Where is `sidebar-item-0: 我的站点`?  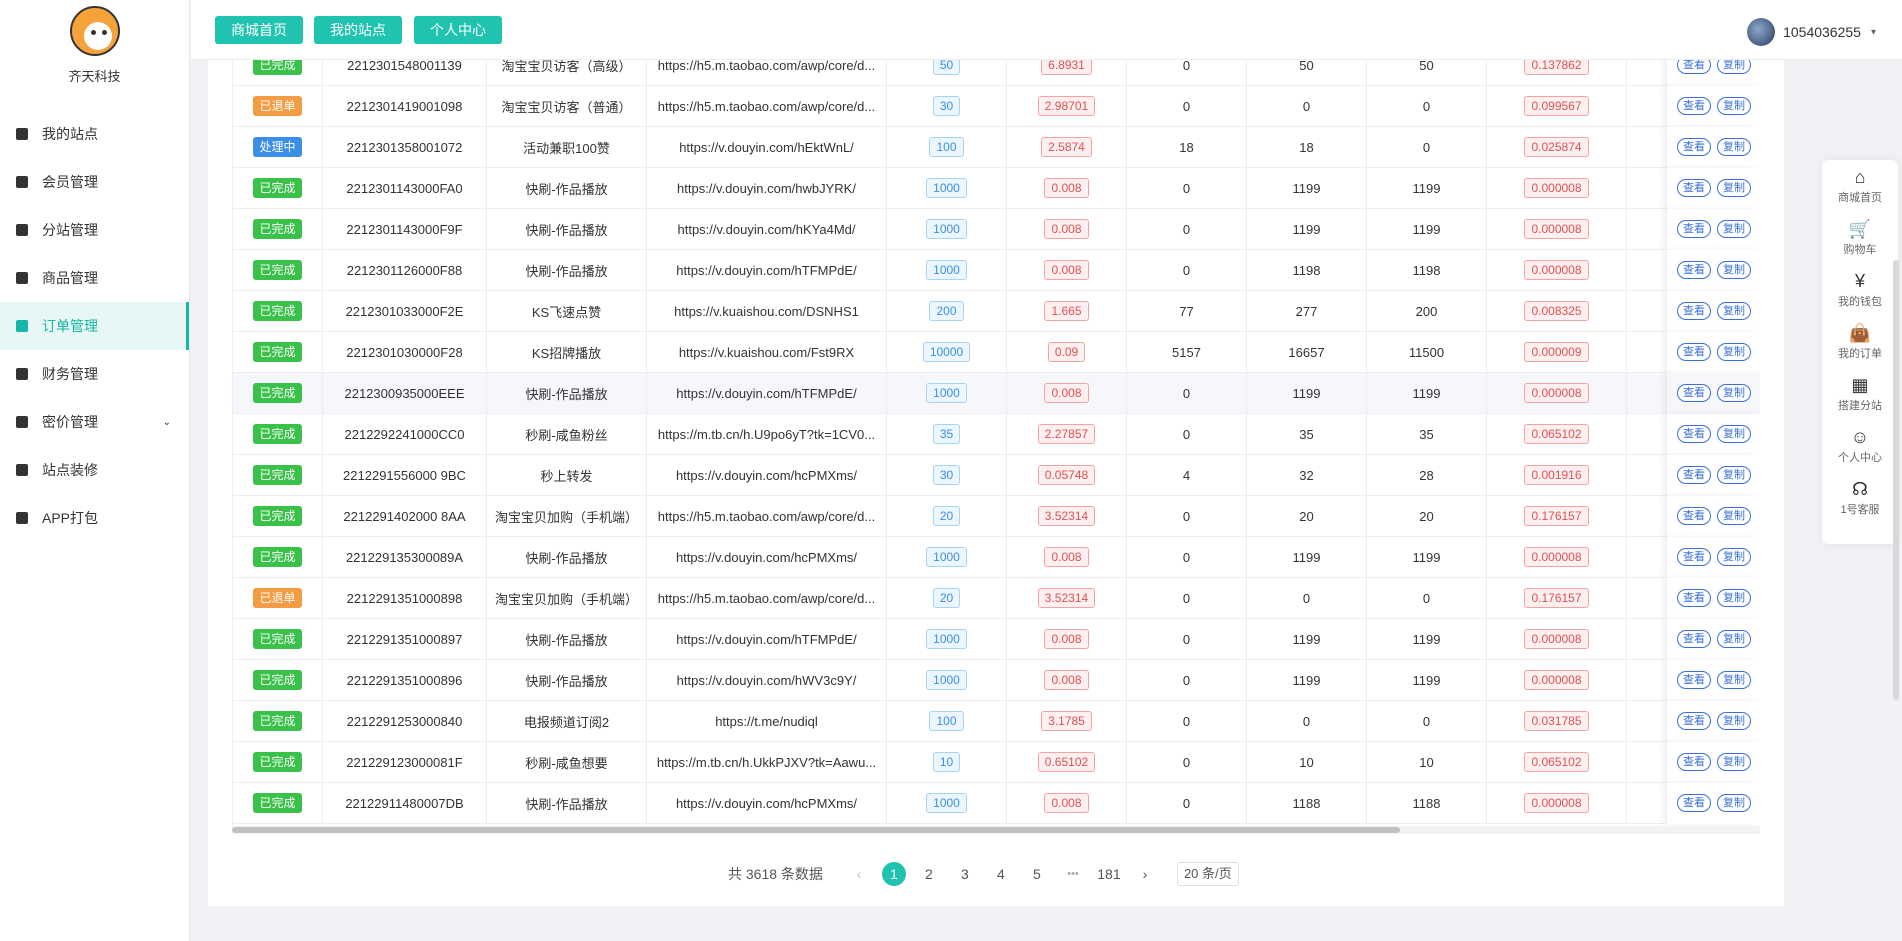 sidebar-item-0: 我的站点 is located at coordinates (94, 134).